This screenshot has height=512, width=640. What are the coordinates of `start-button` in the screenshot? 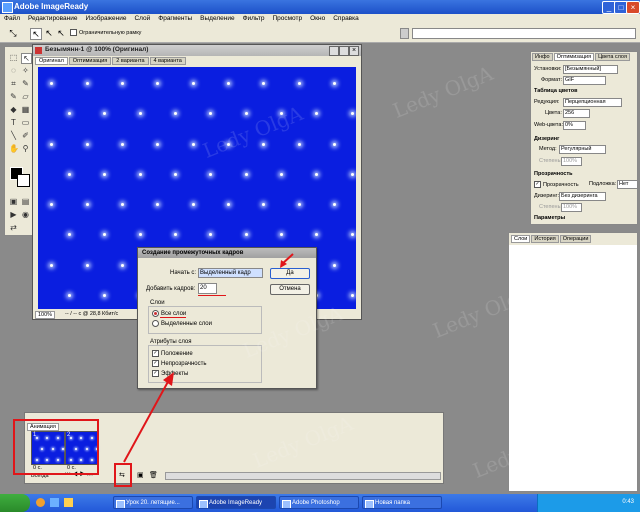 It's located at (15, 503).